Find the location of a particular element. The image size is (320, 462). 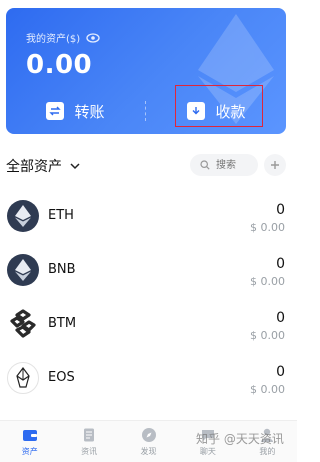

receive-label: 收款 is located at coordinates (230, 111).